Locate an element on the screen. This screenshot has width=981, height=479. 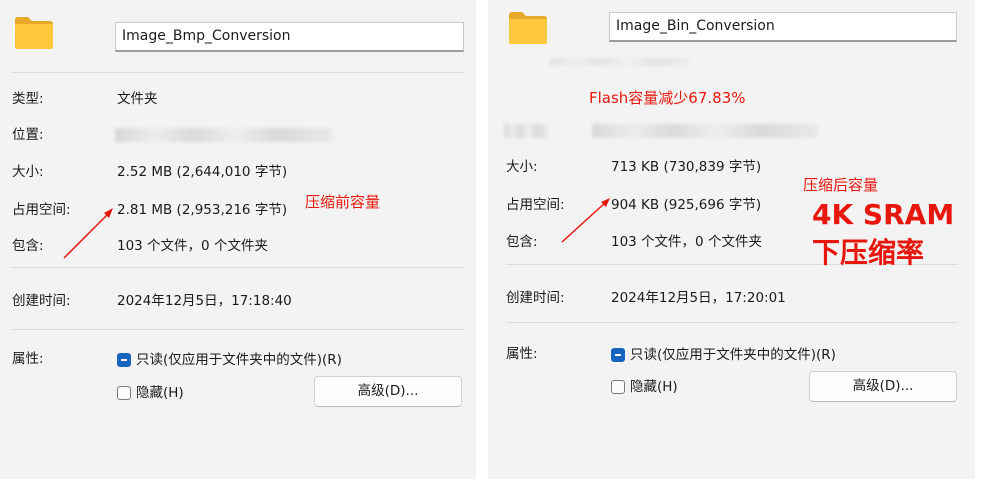
annotation-flash-reduction: Flash容量减少67.83% is located at coordinates (667, 98).